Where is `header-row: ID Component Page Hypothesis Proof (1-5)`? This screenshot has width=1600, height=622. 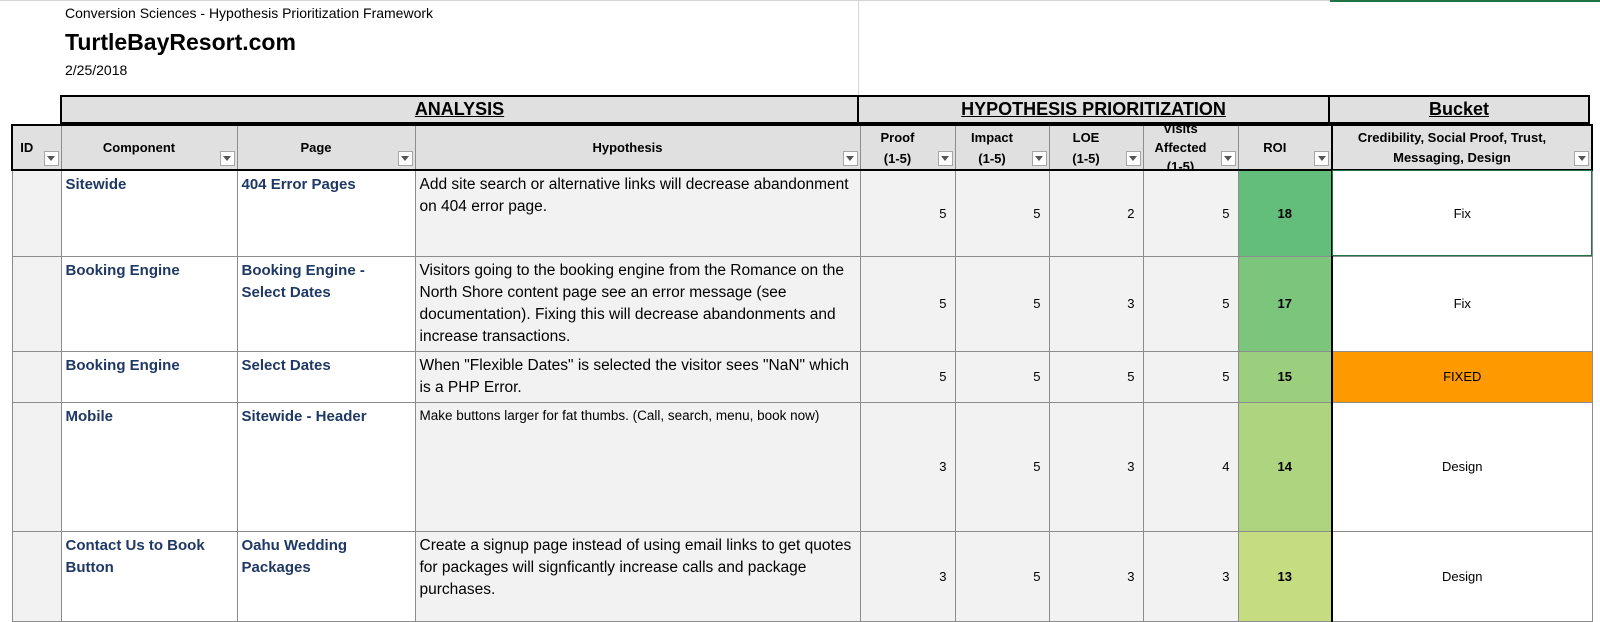 header-row: ID Component Page Hypothesis Proof (1-5) is located at coordinates (802, 147).